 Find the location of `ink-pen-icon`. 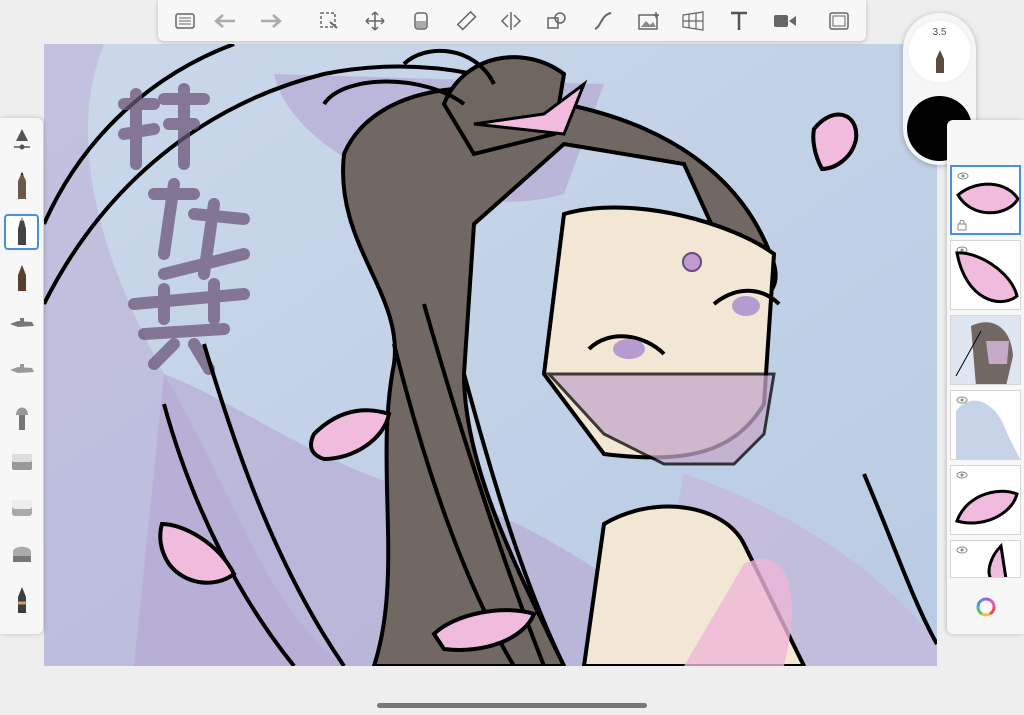

ink-pen-icon is located at coordinates (21, 278).